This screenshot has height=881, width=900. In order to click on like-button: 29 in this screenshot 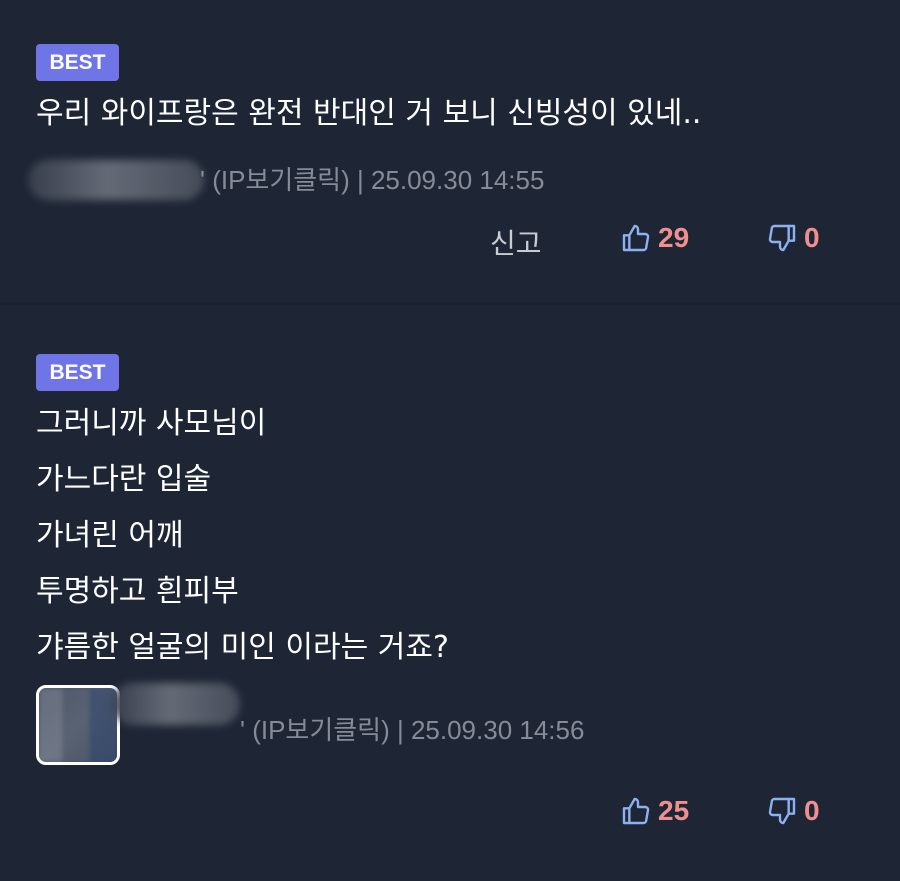, I will do `click(654, 238)`.